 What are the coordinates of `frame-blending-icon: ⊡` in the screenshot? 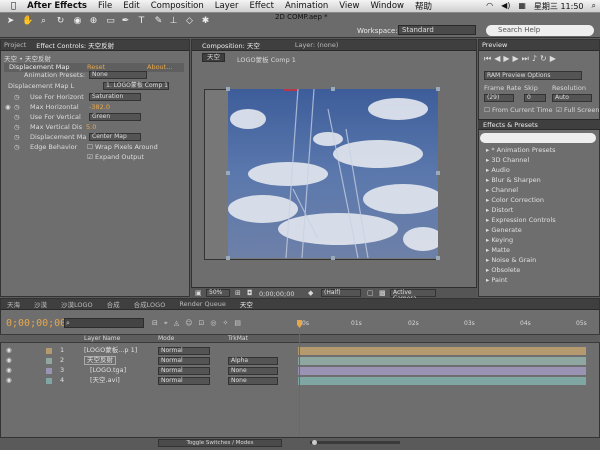 It's located at (205, 323).